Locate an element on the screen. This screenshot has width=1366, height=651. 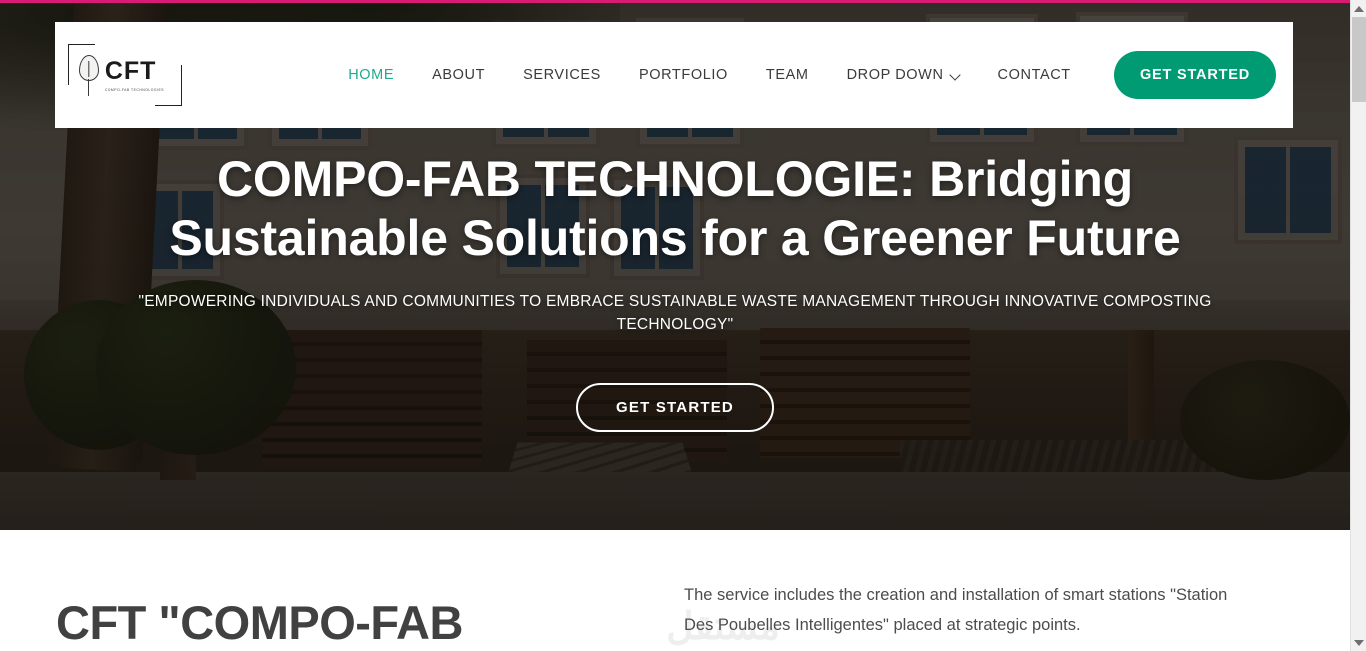
nav-item-label: ABOUT is located at coordinates (459, 75).